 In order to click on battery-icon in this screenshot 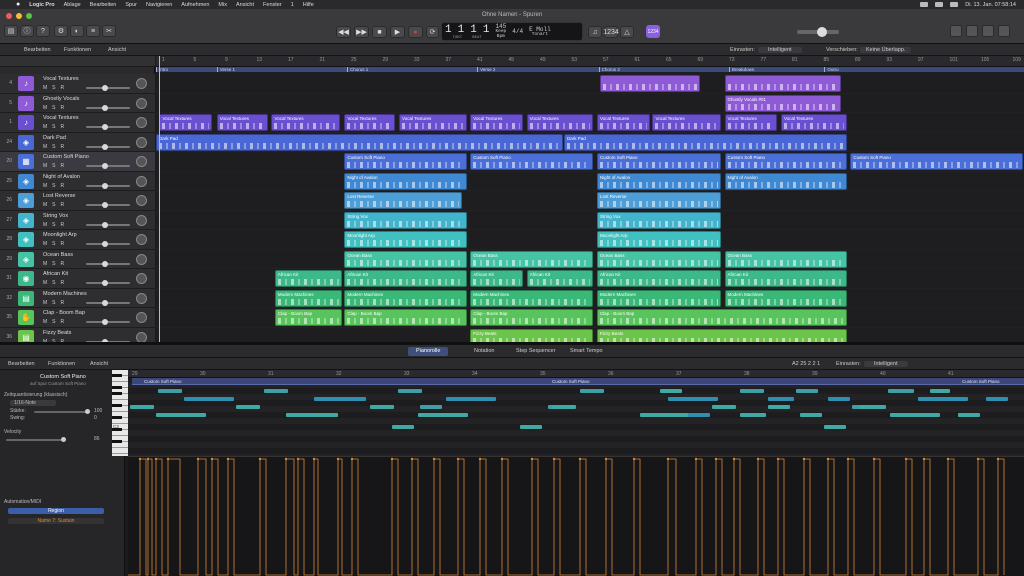, I will do `click(939, 4)`.